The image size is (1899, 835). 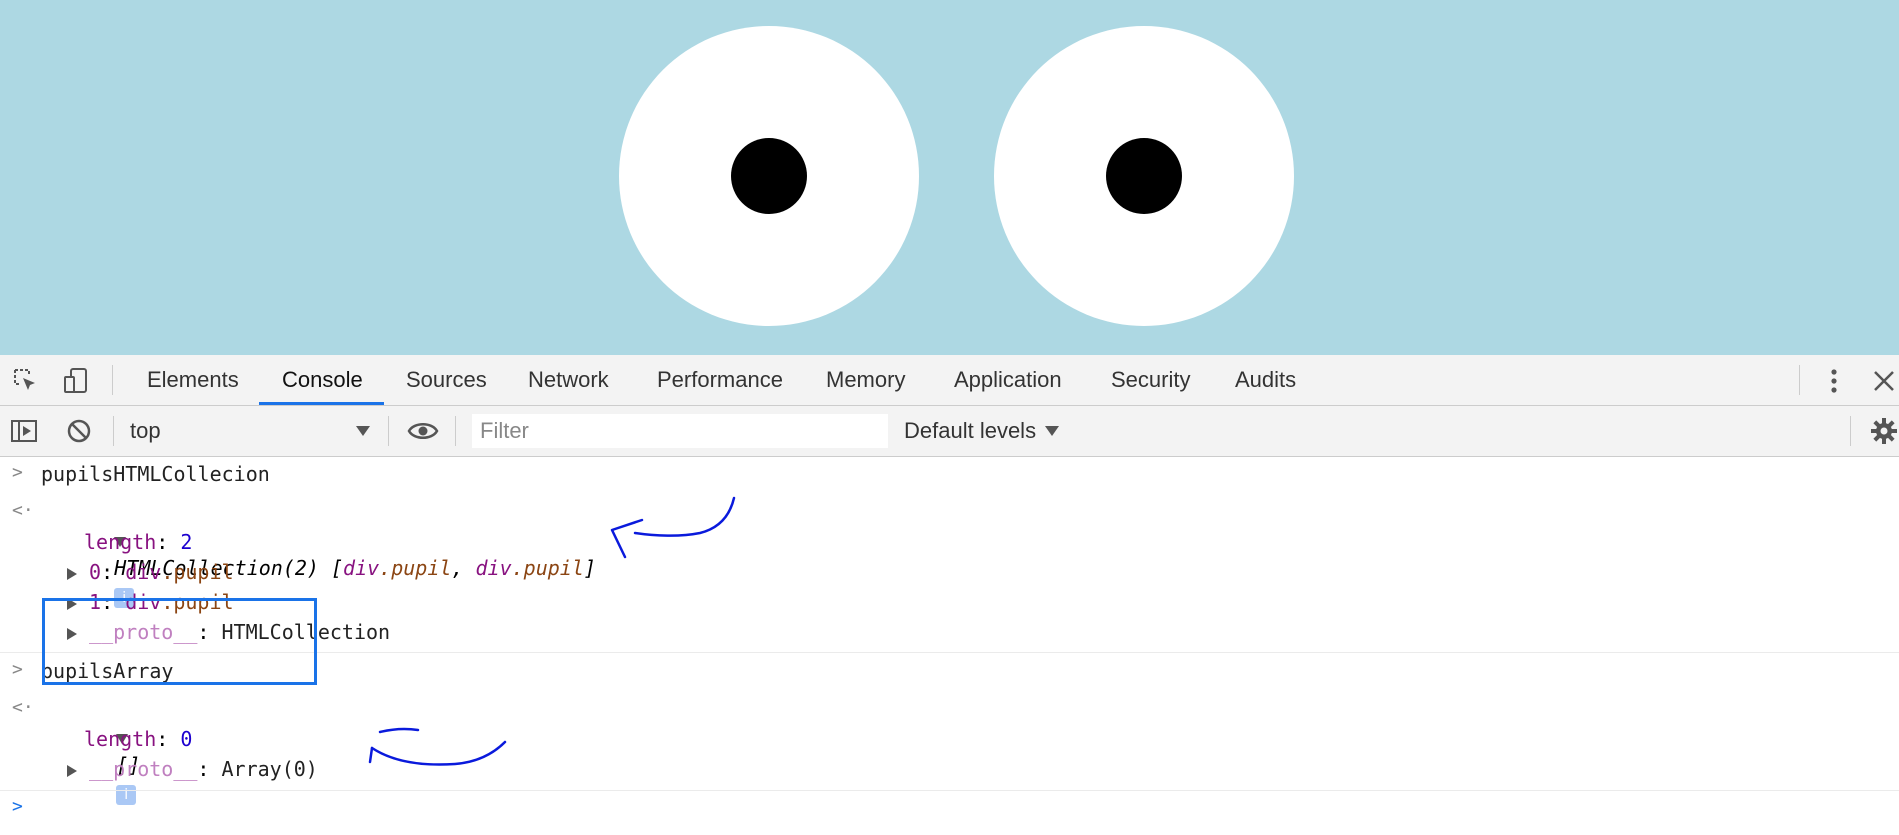 I want to click on device-toolbar-icon, so click(x=76, y=381).